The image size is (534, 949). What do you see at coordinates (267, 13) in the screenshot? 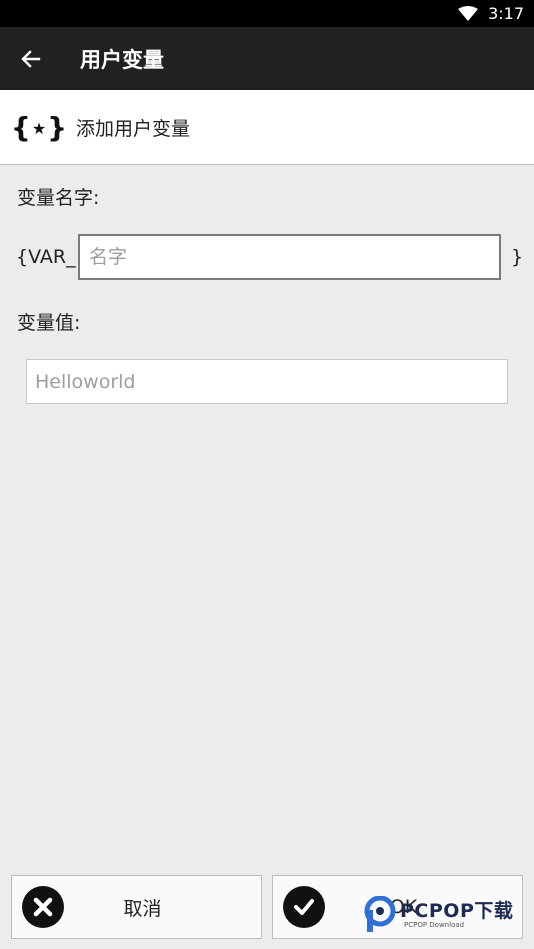
I see `status-bar: 3:17` at bounding box center [267, 13].